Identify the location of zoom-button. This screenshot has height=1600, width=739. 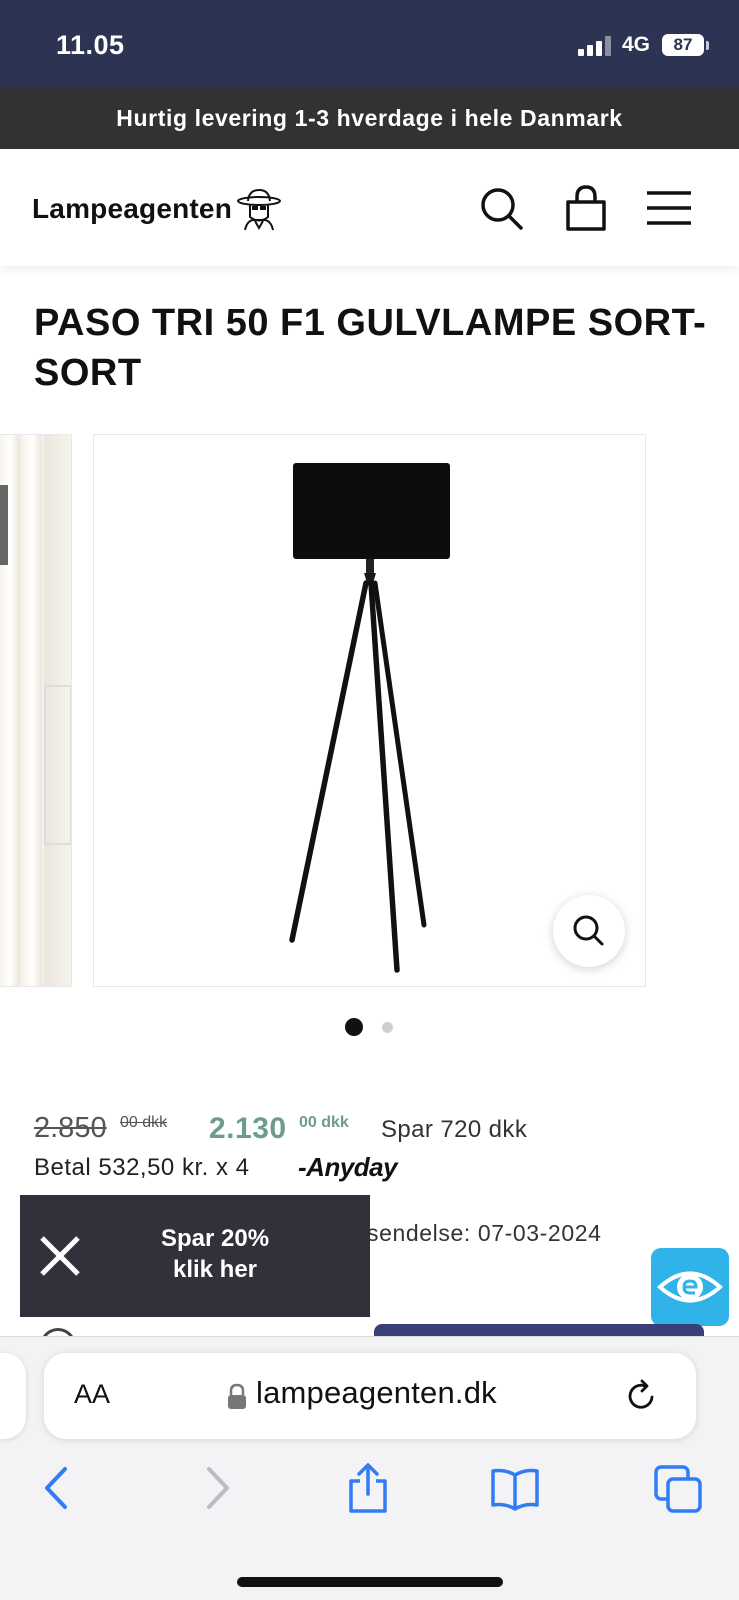
(589, 931).